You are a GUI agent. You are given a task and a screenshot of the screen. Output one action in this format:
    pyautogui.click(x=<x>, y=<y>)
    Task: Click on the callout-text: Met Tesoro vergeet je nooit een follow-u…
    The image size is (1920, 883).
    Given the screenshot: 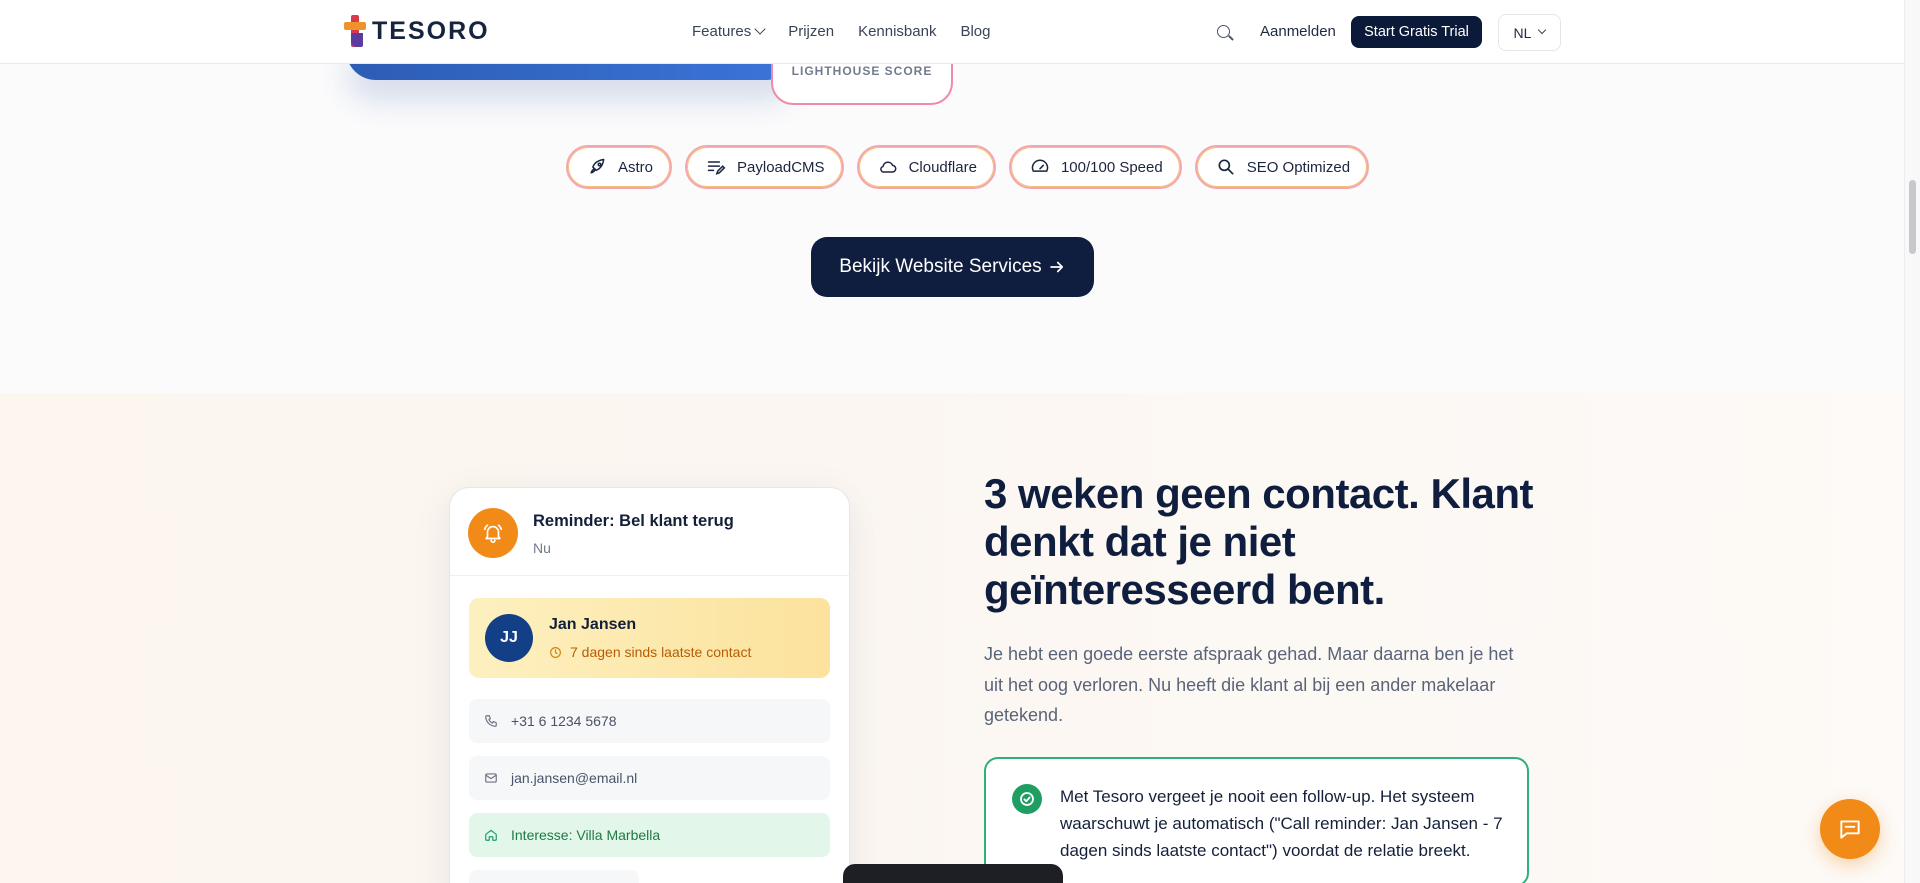 What is the action you would take?
    pyautogui.click(x=1281, y=823)
    